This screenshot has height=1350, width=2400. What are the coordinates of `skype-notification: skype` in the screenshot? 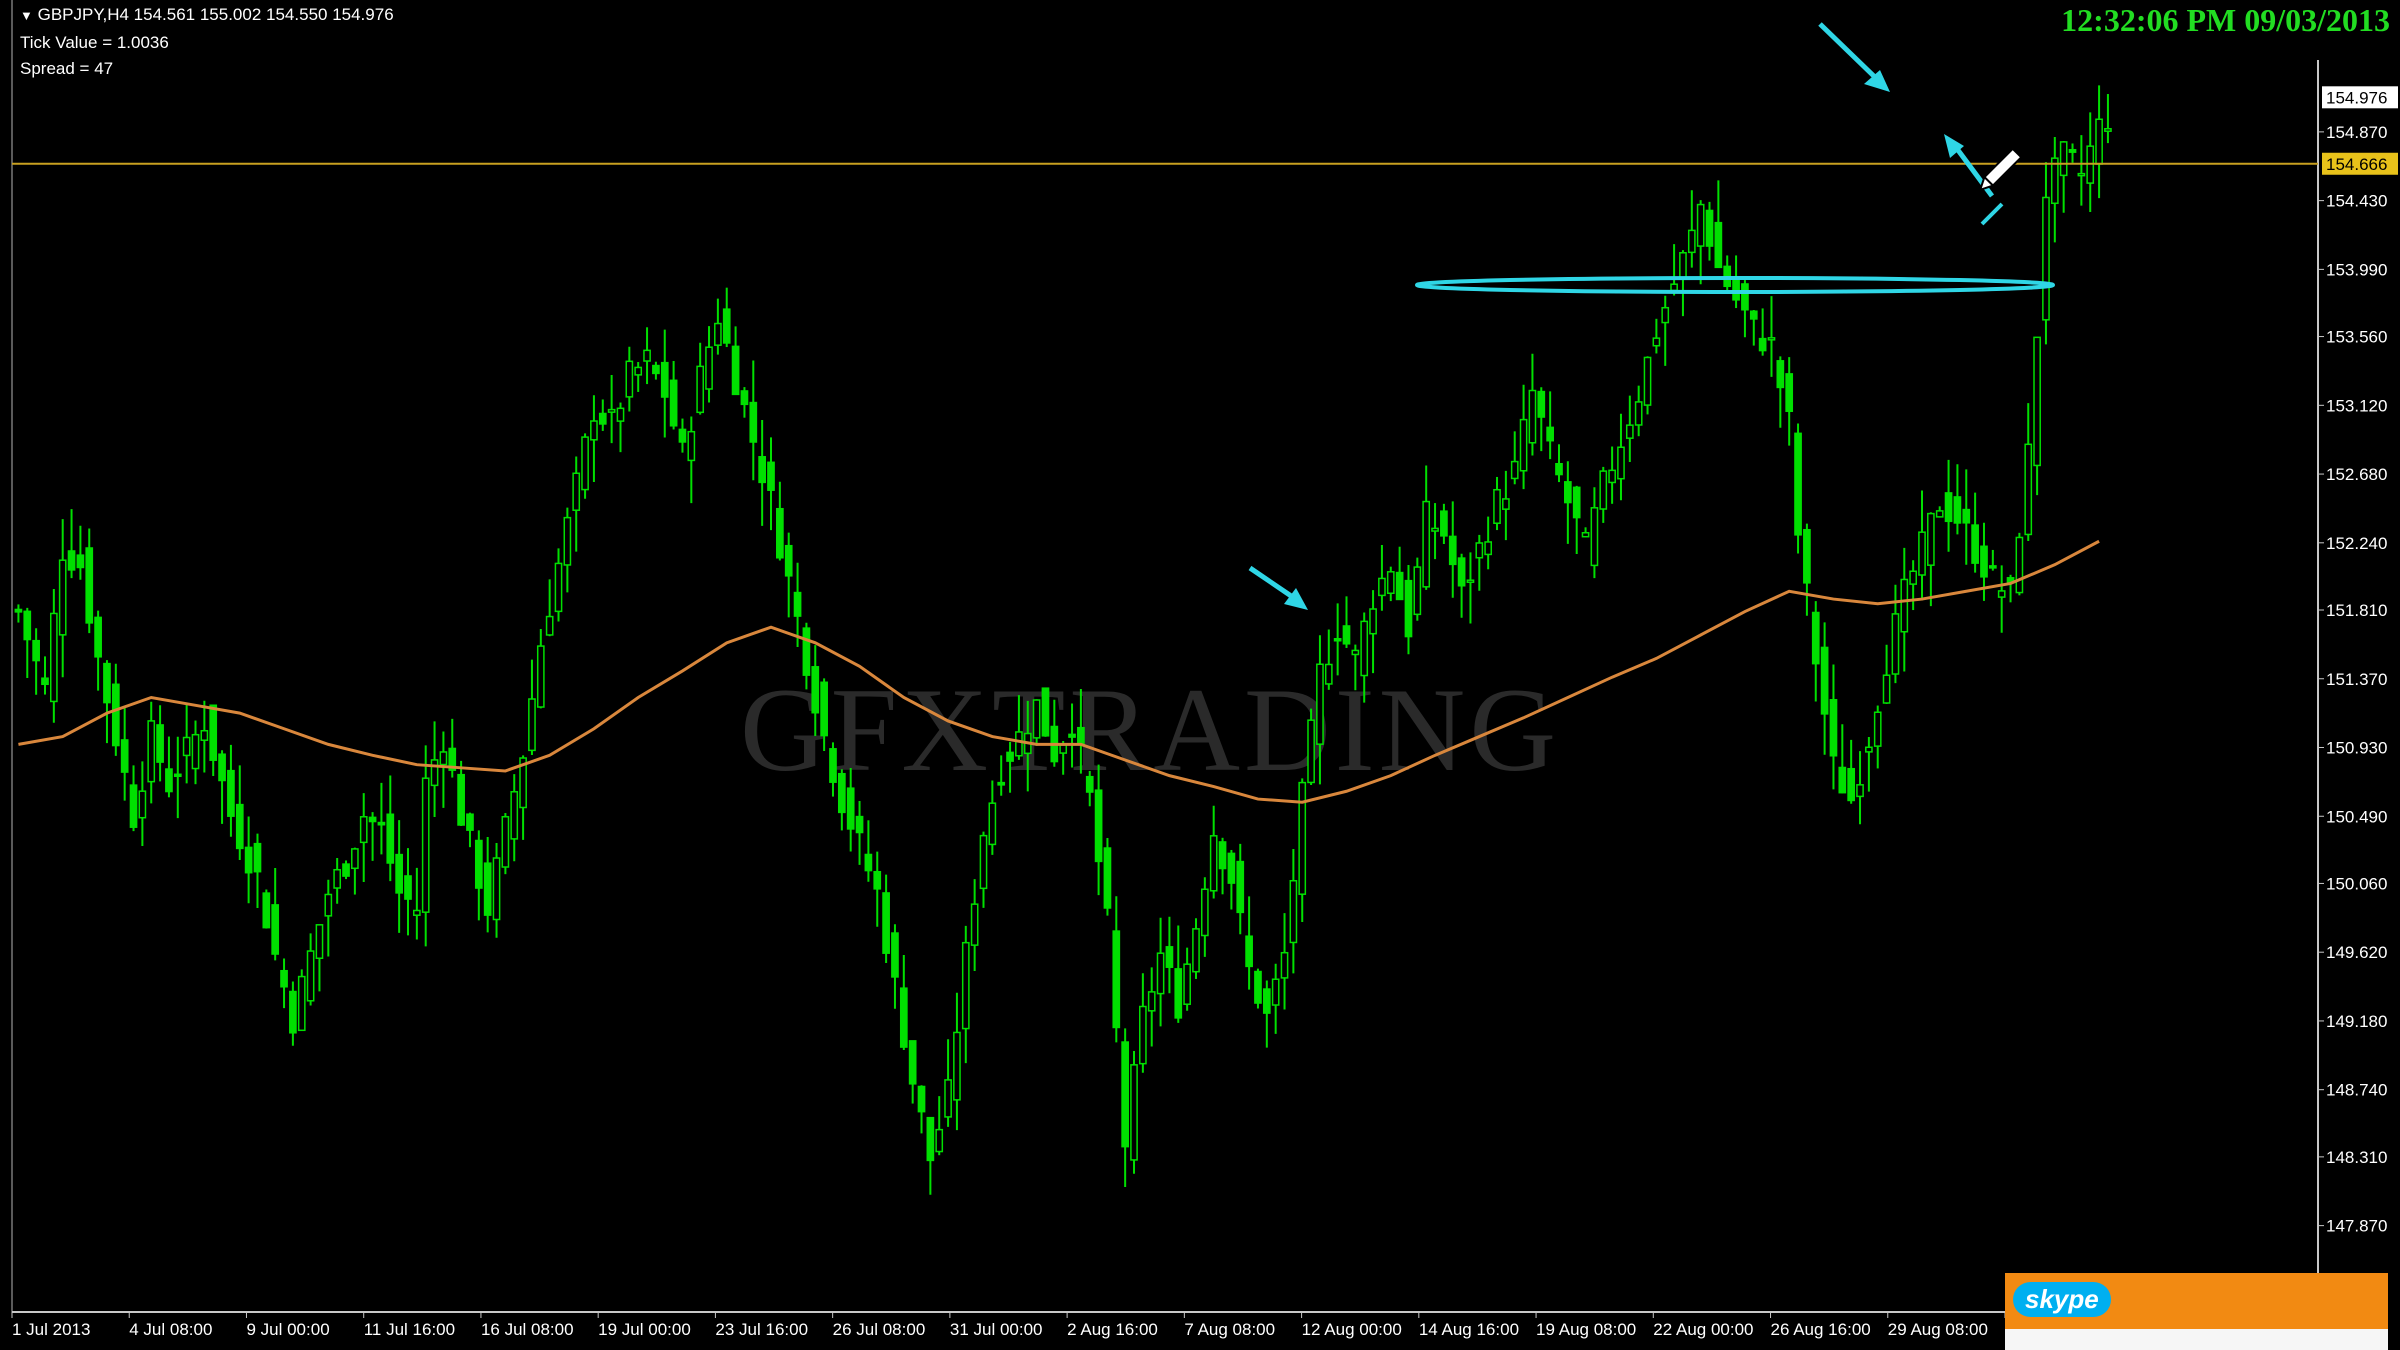 It's located at (2196, 1301).